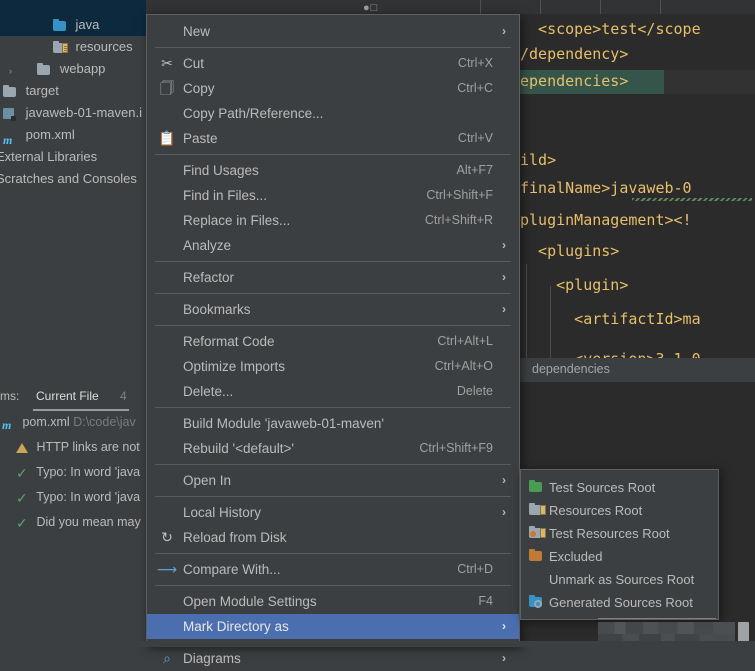 Image resolution: width=755 pixels, height=671 pixels. I want to click on maven-xml-icon: m, so click(8, 140).